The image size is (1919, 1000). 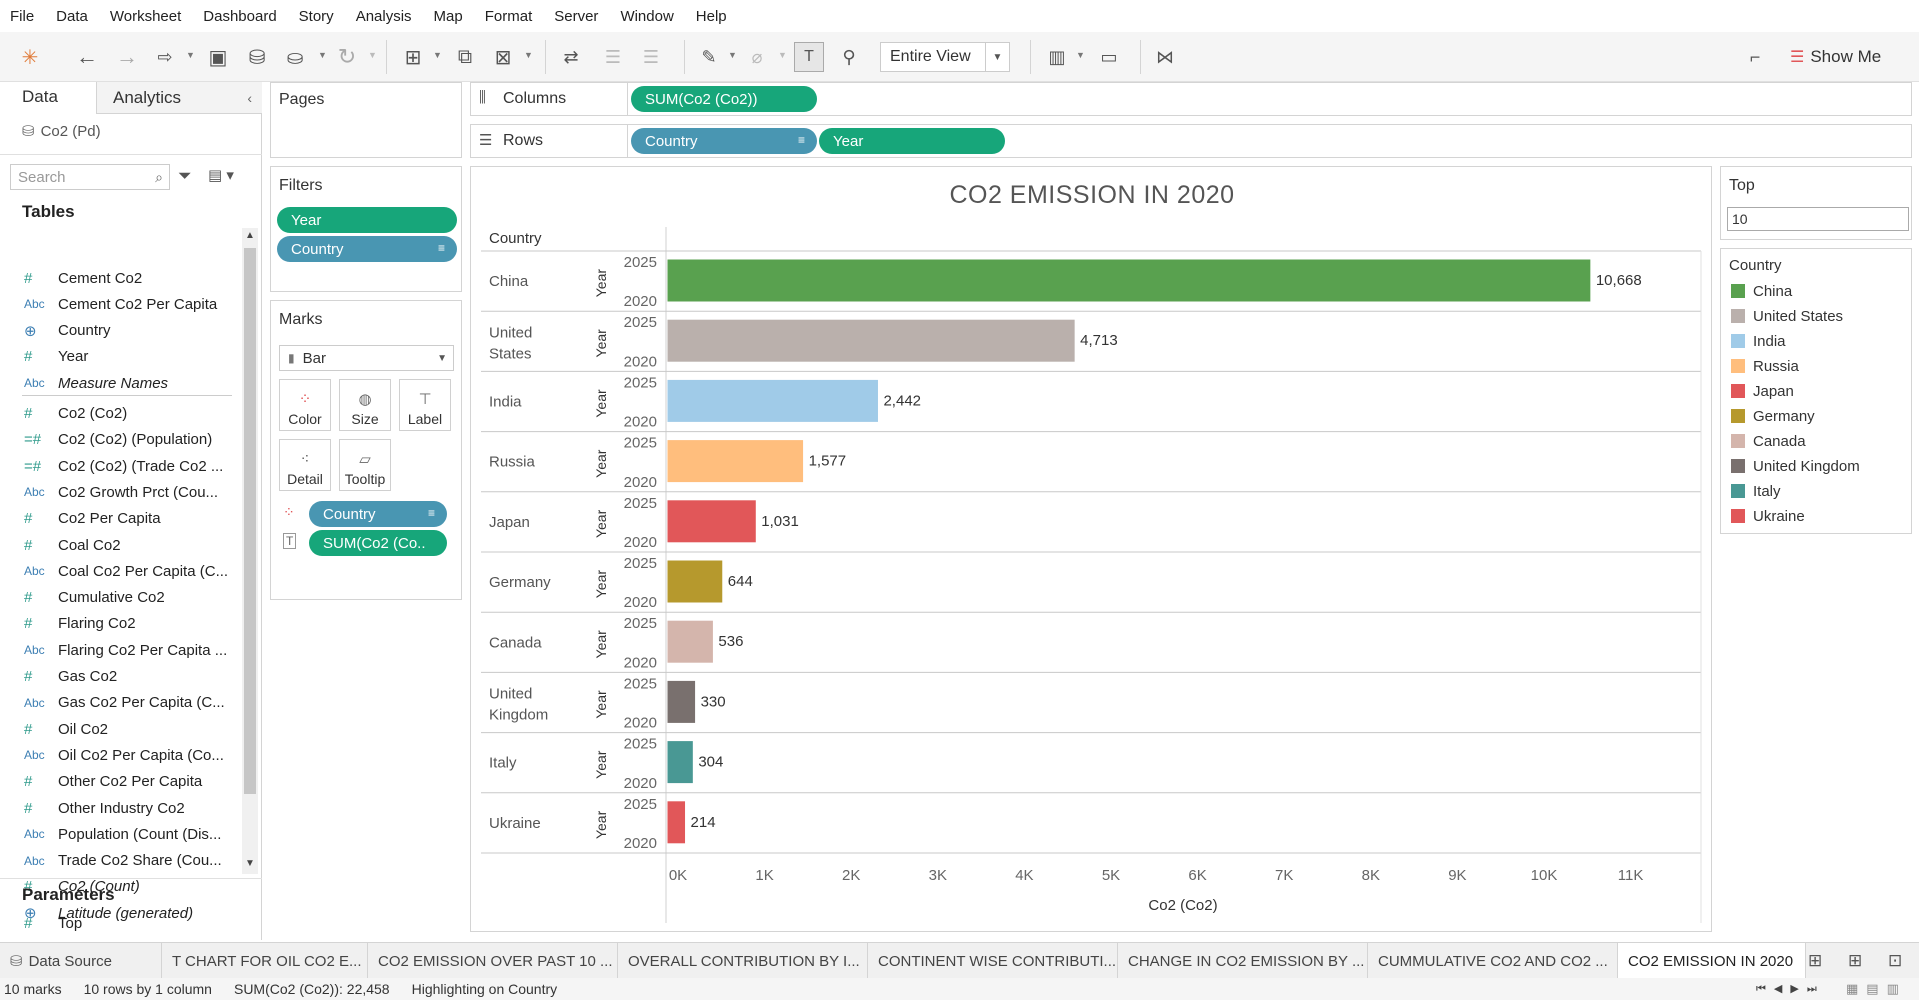 I want to click on mark-type-select: ▮ Bar ▼, so click(x=366, y=358).